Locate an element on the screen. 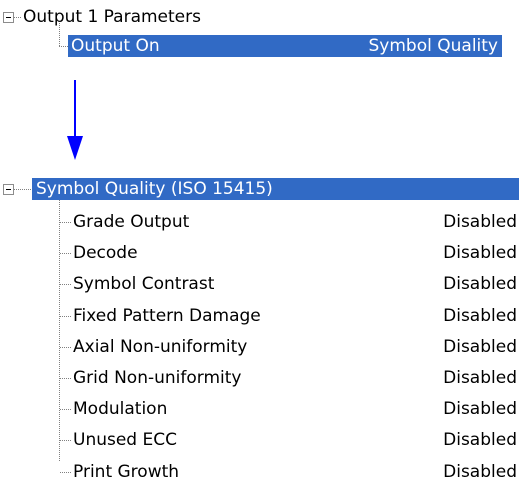  symbol-quality-label: Symbol Quality (ISO 15415) is located at coordinates (154, 189).